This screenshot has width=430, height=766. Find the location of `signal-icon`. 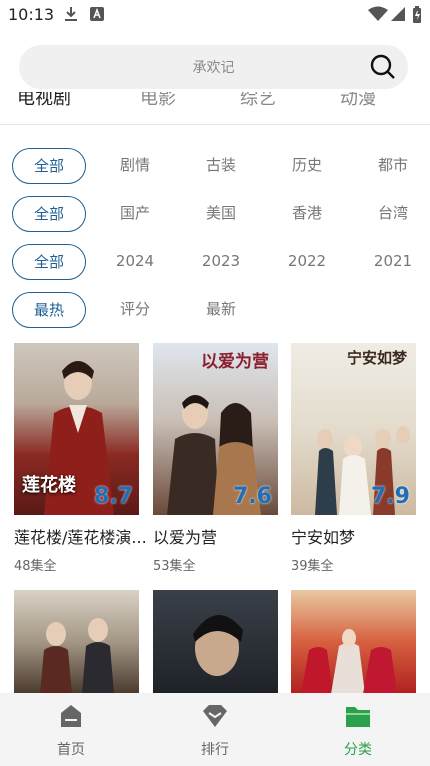

signal-icon is located at coordinates (398, 16).